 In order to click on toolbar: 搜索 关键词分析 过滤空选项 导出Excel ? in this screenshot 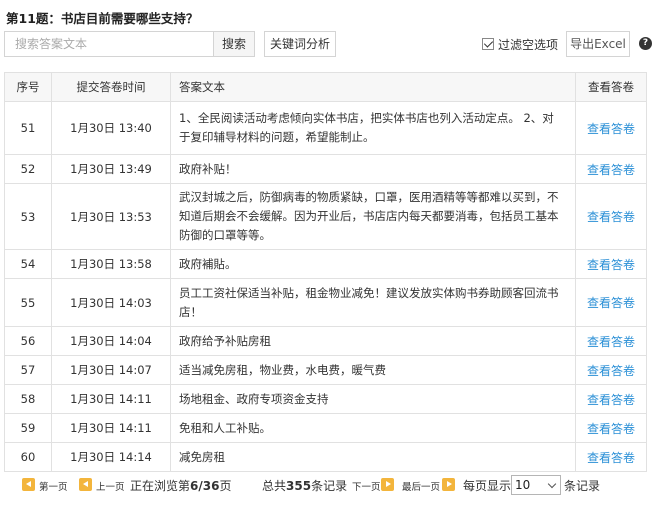, I will do `click(330, 44)`.